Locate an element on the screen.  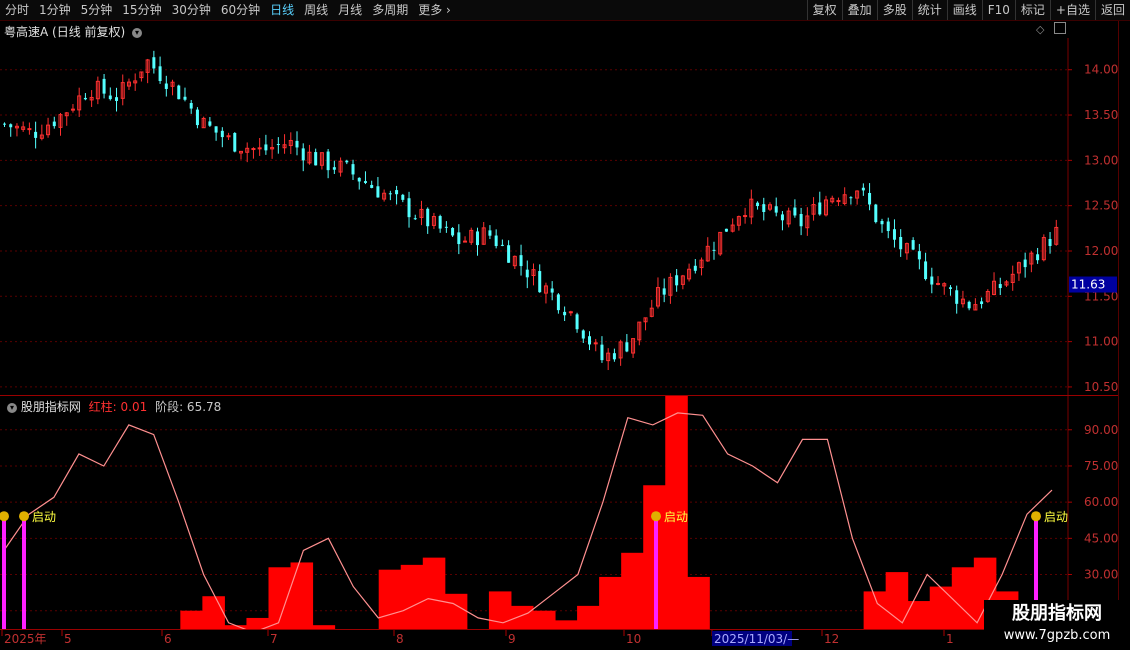
chevron-down-icon: ▾ is located at coordinates (137, 32).